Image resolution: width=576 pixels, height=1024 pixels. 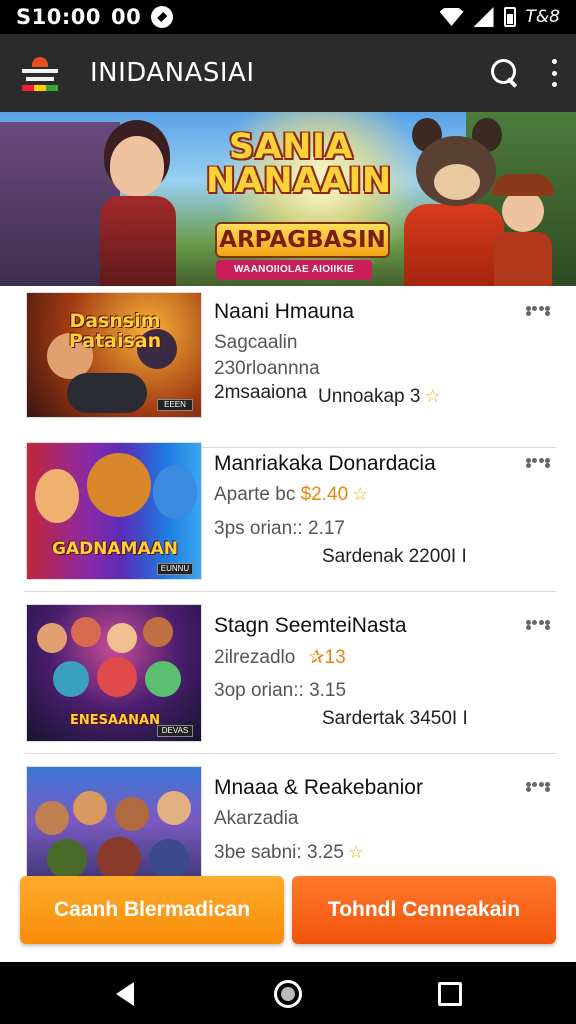 What do you see at coordinates (310, 626) in the screenshot?
I see `game-title: Stagn SeemteiNasta` at bounding box center [310, 626].